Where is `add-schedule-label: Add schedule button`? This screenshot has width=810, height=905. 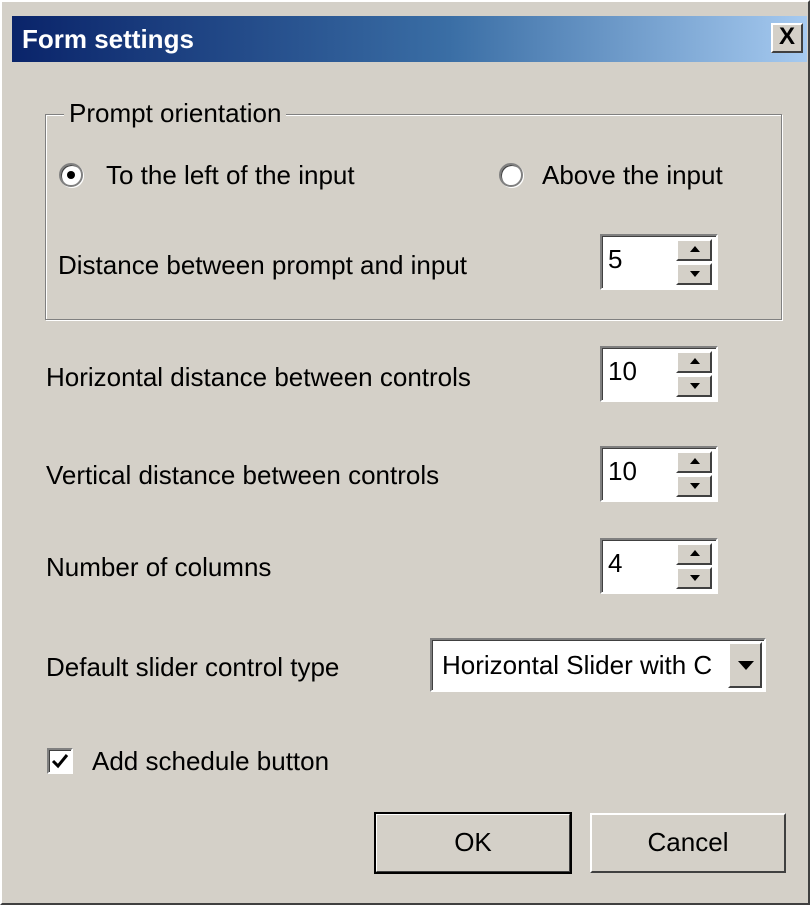 add-schedule-label: Add schedule button is located at coordinates (210, 761).